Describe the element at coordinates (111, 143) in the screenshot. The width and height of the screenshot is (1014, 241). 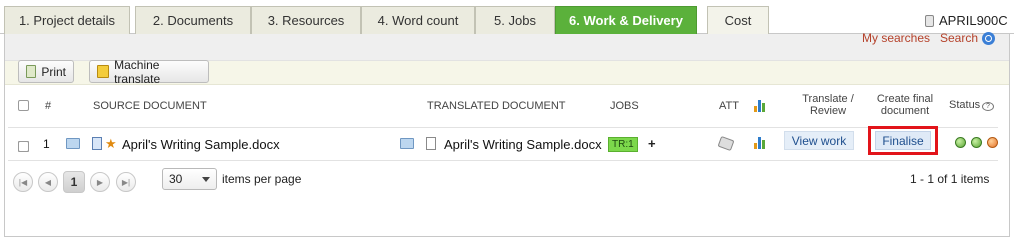
I see `star-icon: ★` at that location.